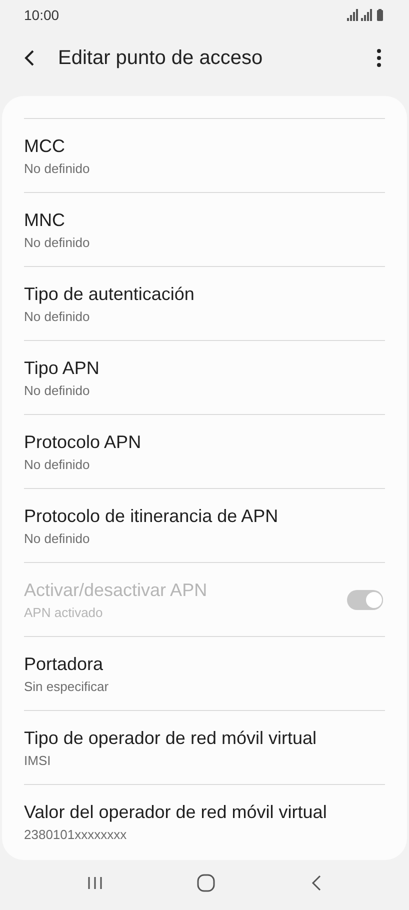 Image resolution: width=409 pixels, height=910 pixels. I want to click on item-title: MCC, so click(45, 146).